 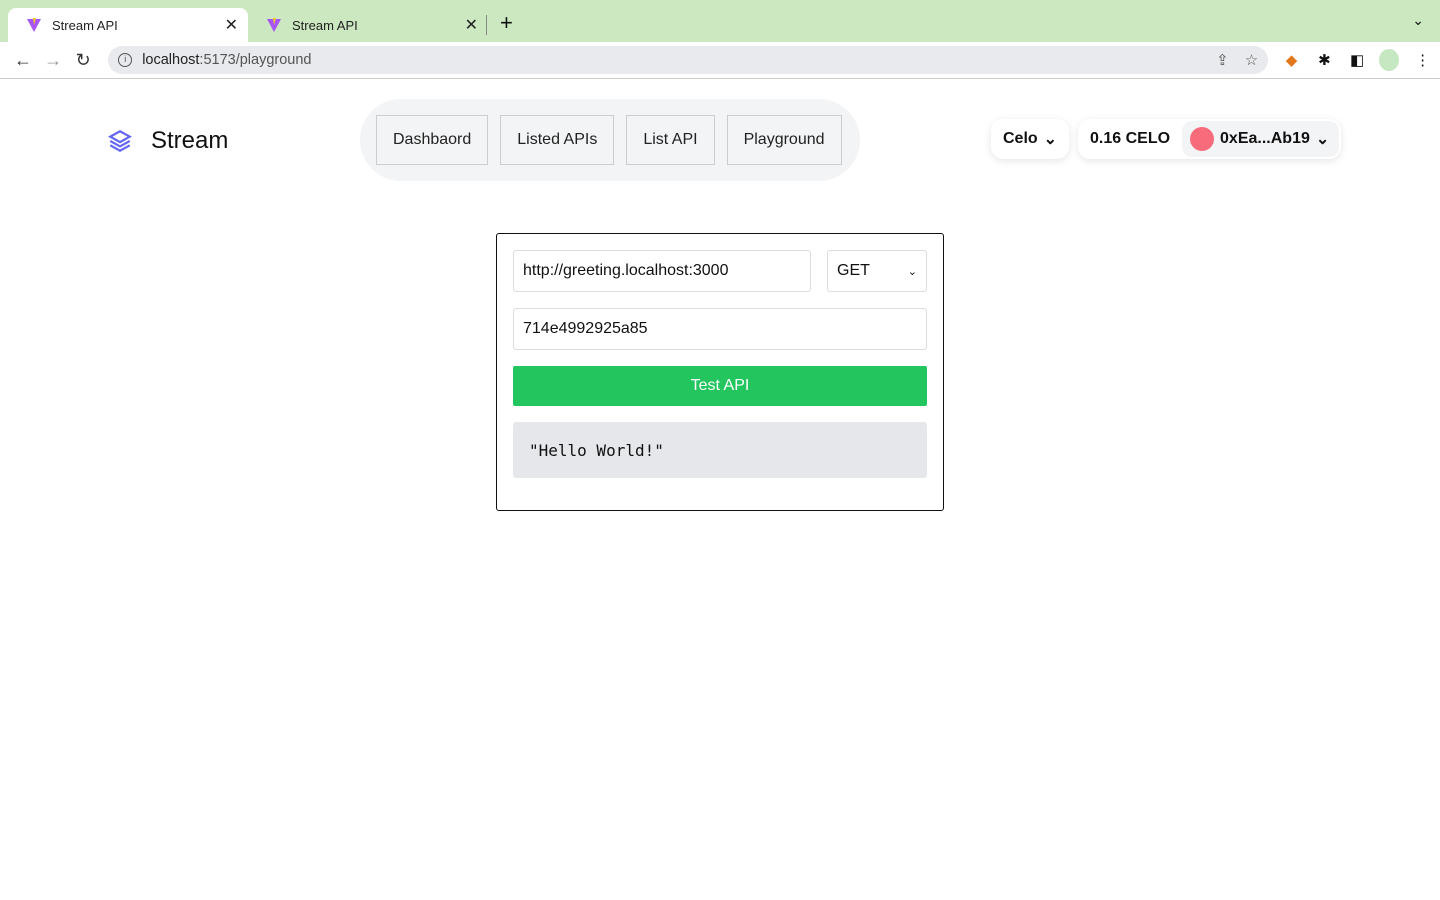 What do you see at coordinates (255, 60) in the screenshot?
I see `url-path: :5173/playground` at bounding box center [255, 60].